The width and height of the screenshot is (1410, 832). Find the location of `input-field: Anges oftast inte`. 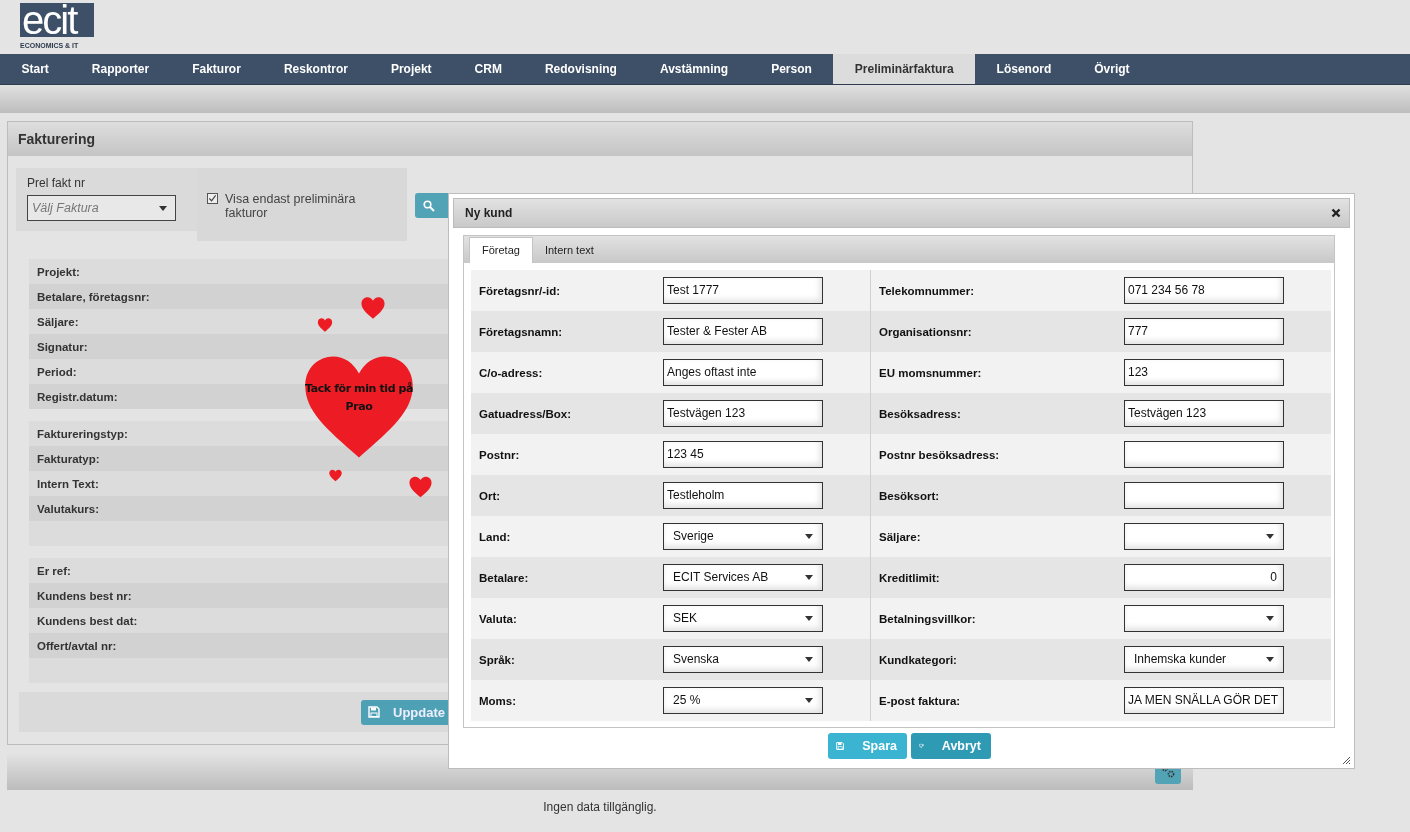

input-field: Anges oftast inte is located at coordinates (743, 372).